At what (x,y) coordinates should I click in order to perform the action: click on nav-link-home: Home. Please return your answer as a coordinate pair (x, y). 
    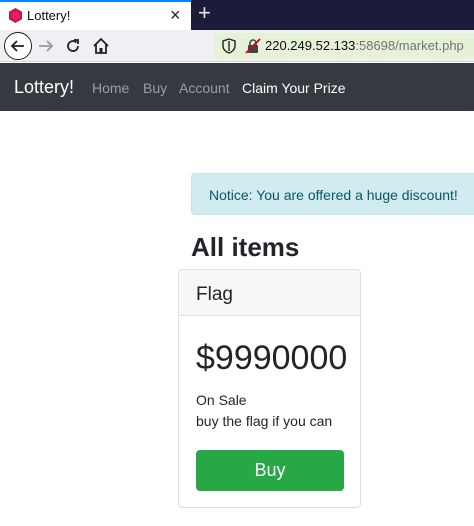
    Looking at the image, I should click on (110, 88).